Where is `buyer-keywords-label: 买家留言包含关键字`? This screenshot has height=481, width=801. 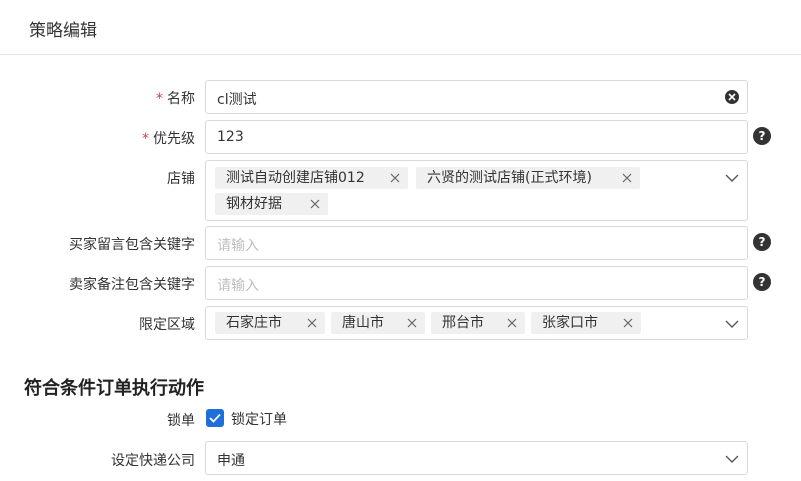 buyer-keywords-label: 买家留言包含关键字 is located at coordinates (132, 245).